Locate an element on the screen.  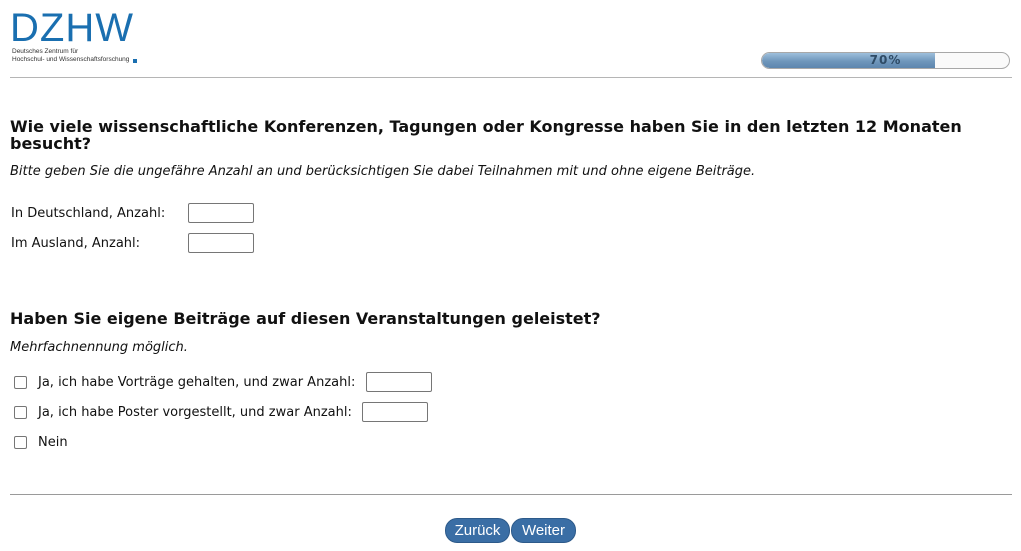
field-label-abroad: Im Ausland, Anzahl: is located at coordinates (76, 243).